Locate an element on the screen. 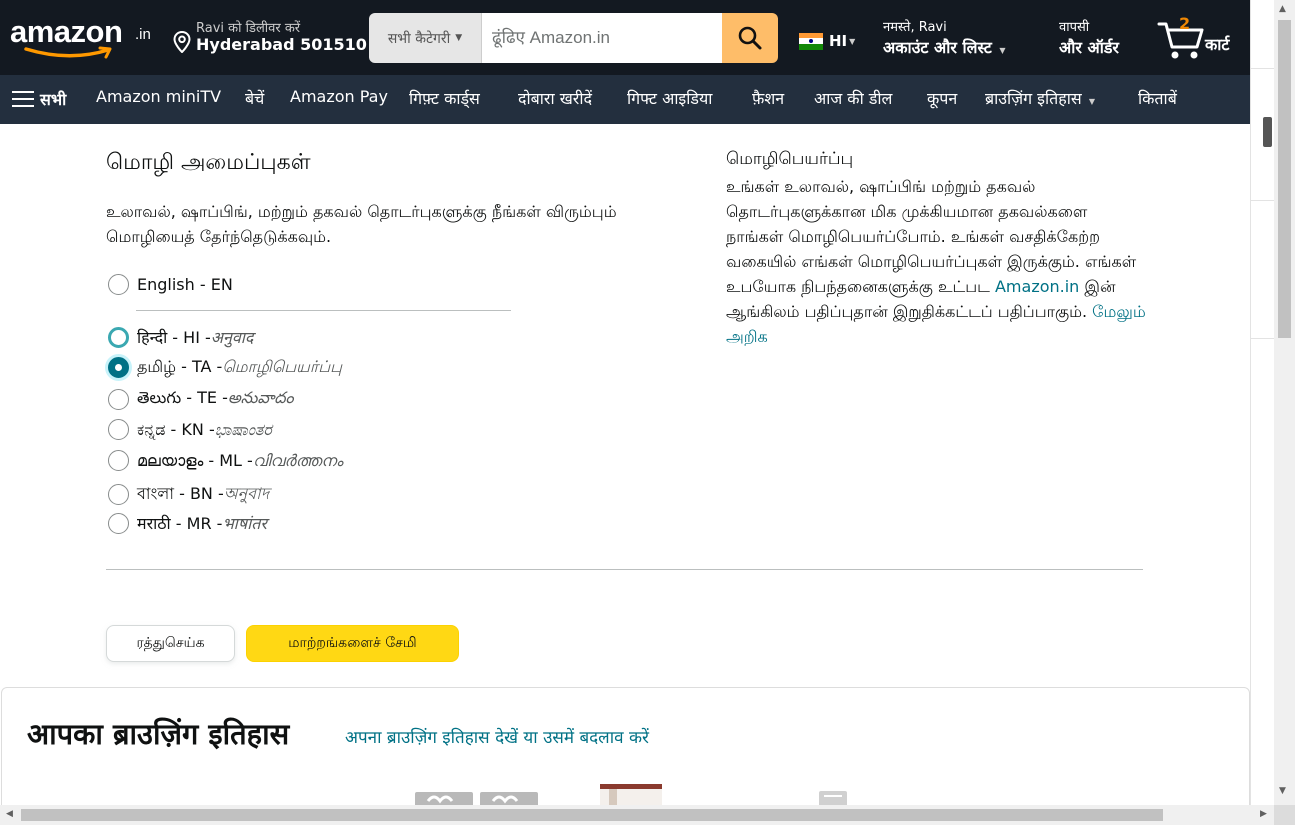 The height and width of the screenshot is (825, 1295). deliver-location: Hyderabad 501510 is located at coordinates (281, 44).